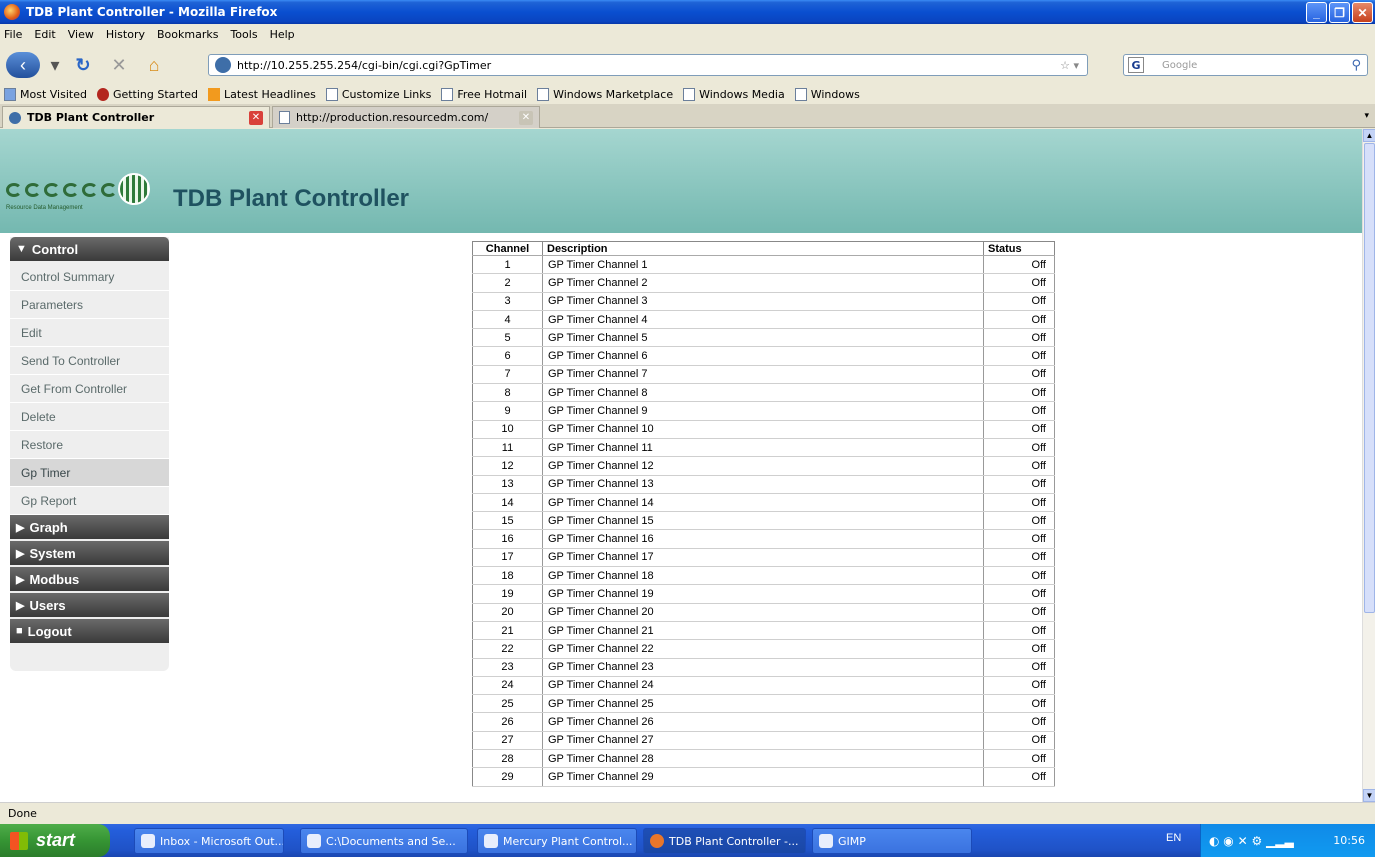  What do you see at coordinates (89, 473) in the screenshot?
I see `sidebar-item-gp-timer: Gp Timer` at bounding box center [89, 473].